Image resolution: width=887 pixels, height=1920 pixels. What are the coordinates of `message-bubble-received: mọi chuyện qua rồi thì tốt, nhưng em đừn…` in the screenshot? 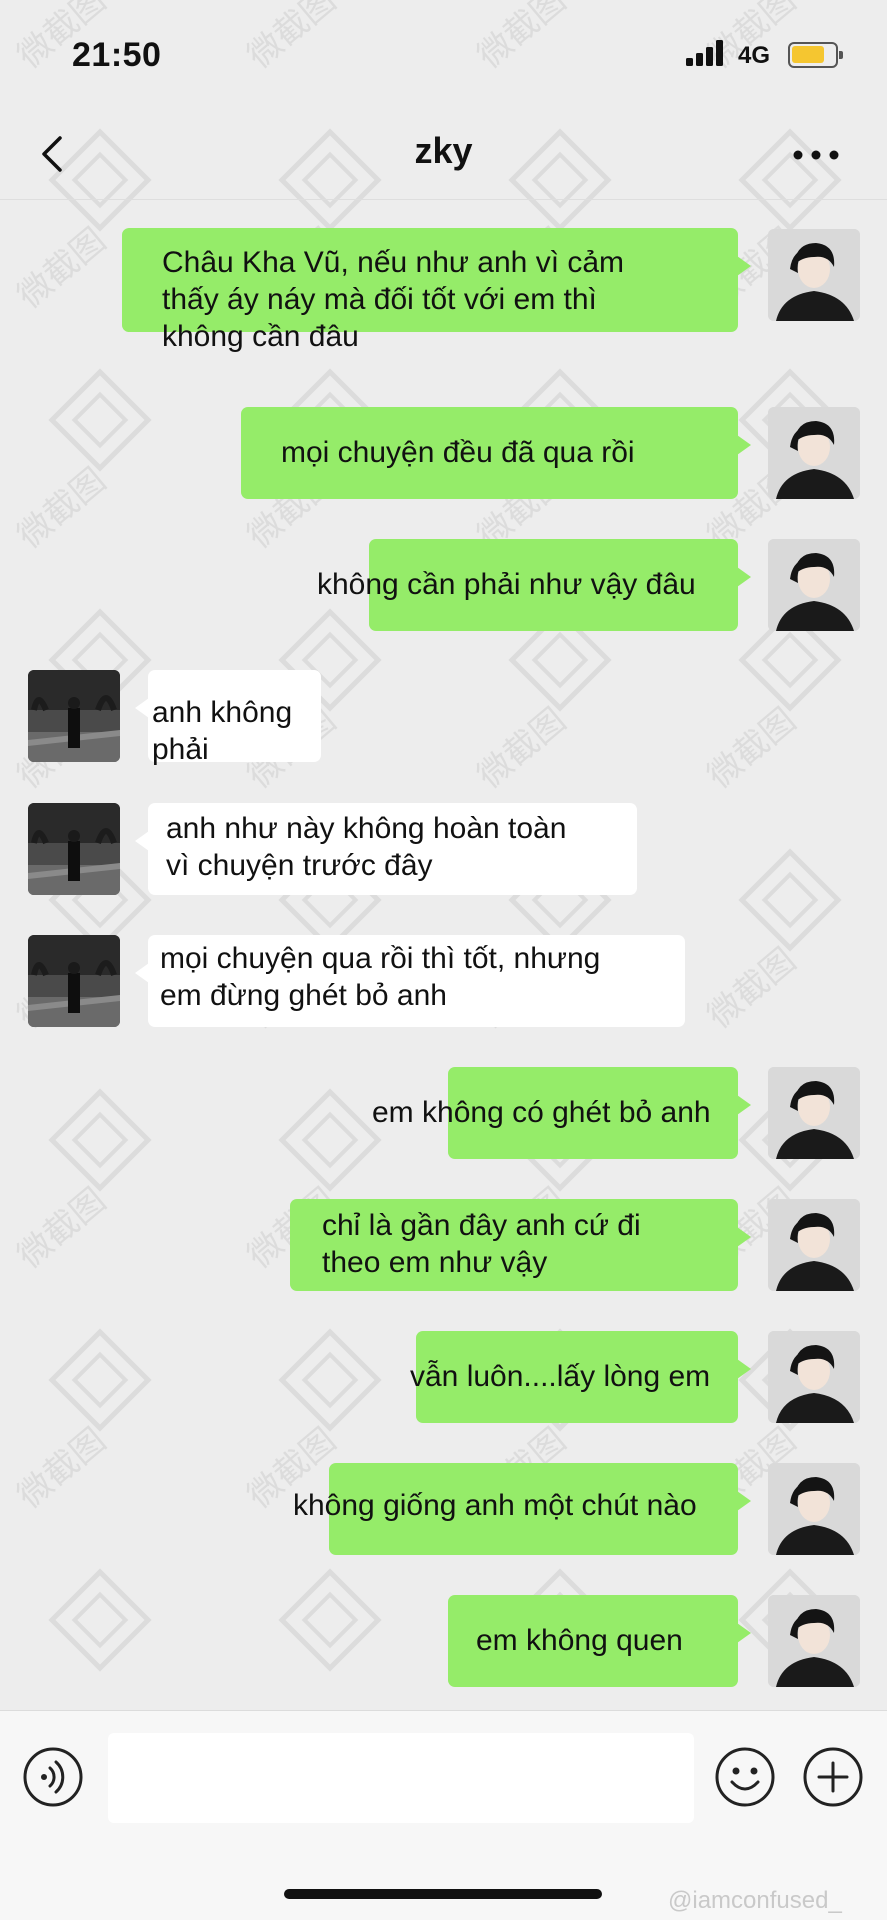 It's located at (410, 981).